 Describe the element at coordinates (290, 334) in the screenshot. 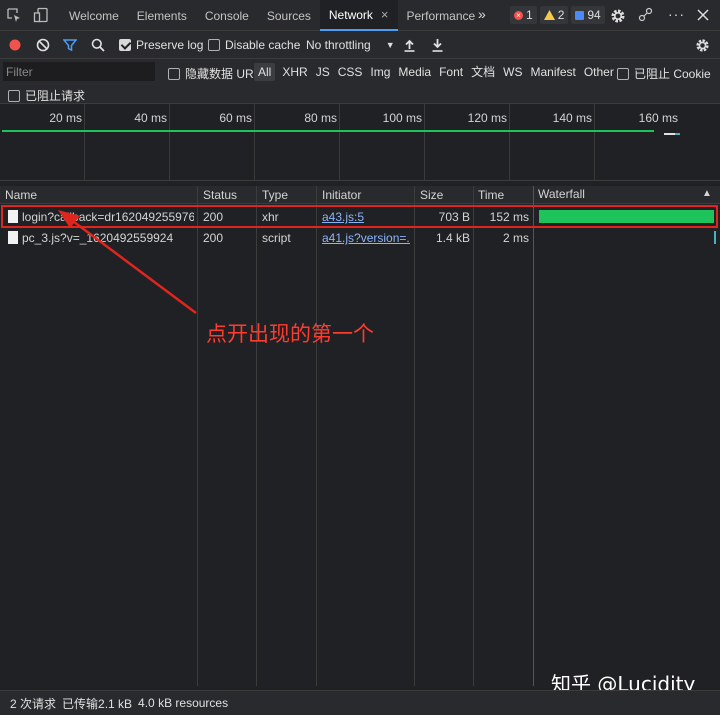

I see `annotation-text: 点开出现的第一个` at that location.